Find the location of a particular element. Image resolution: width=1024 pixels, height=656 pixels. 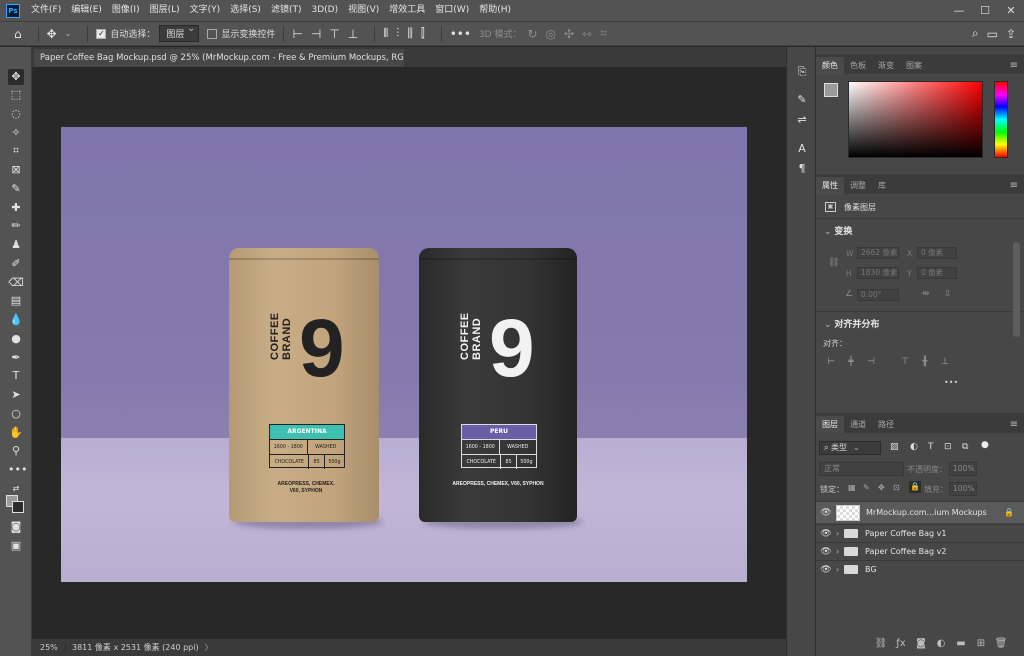

width-field: 2662 像素 is located at coordinates (878, 253).